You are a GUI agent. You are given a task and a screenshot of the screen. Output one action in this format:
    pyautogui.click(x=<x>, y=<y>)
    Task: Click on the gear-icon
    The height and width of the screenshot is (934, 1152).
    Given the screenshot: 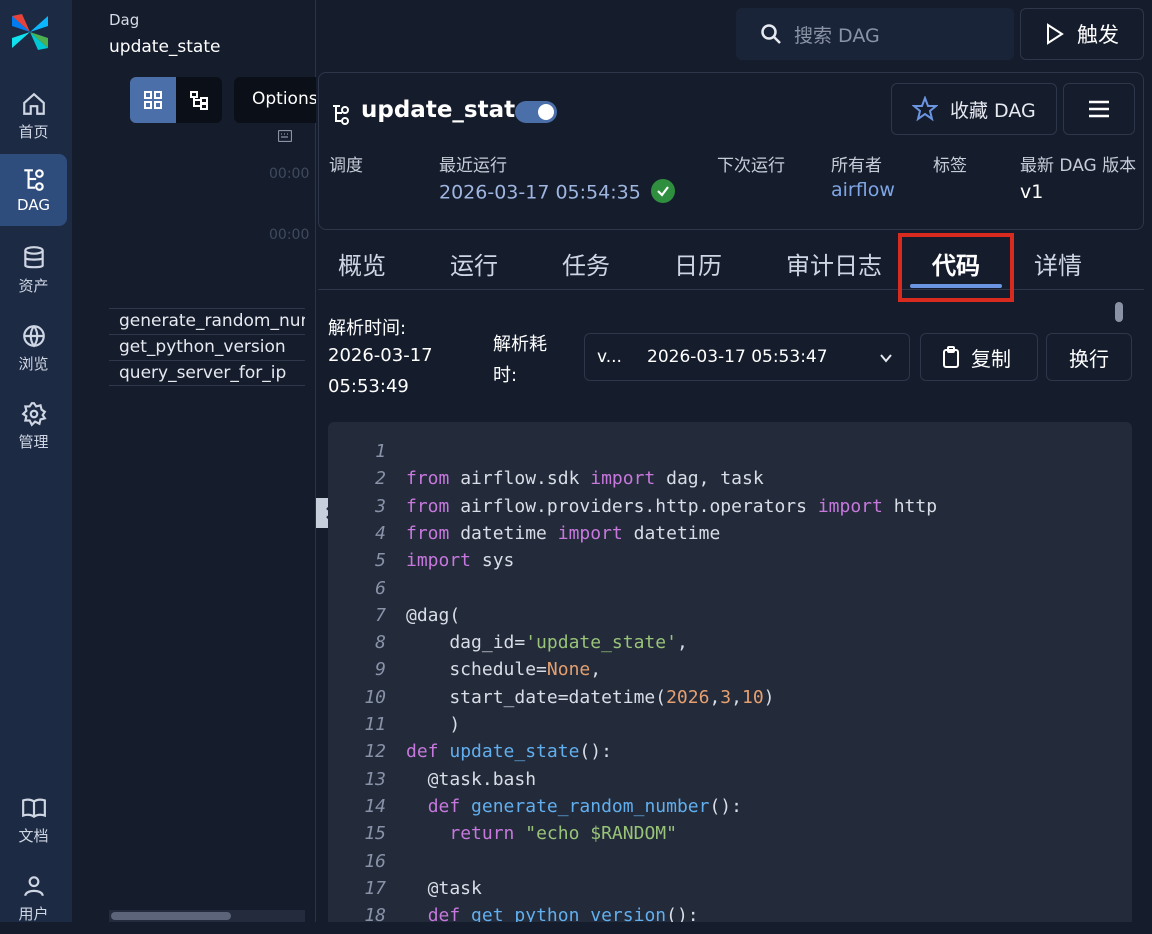 What is the action you would take?
    pyautogui.click(x=33, y=414)
    